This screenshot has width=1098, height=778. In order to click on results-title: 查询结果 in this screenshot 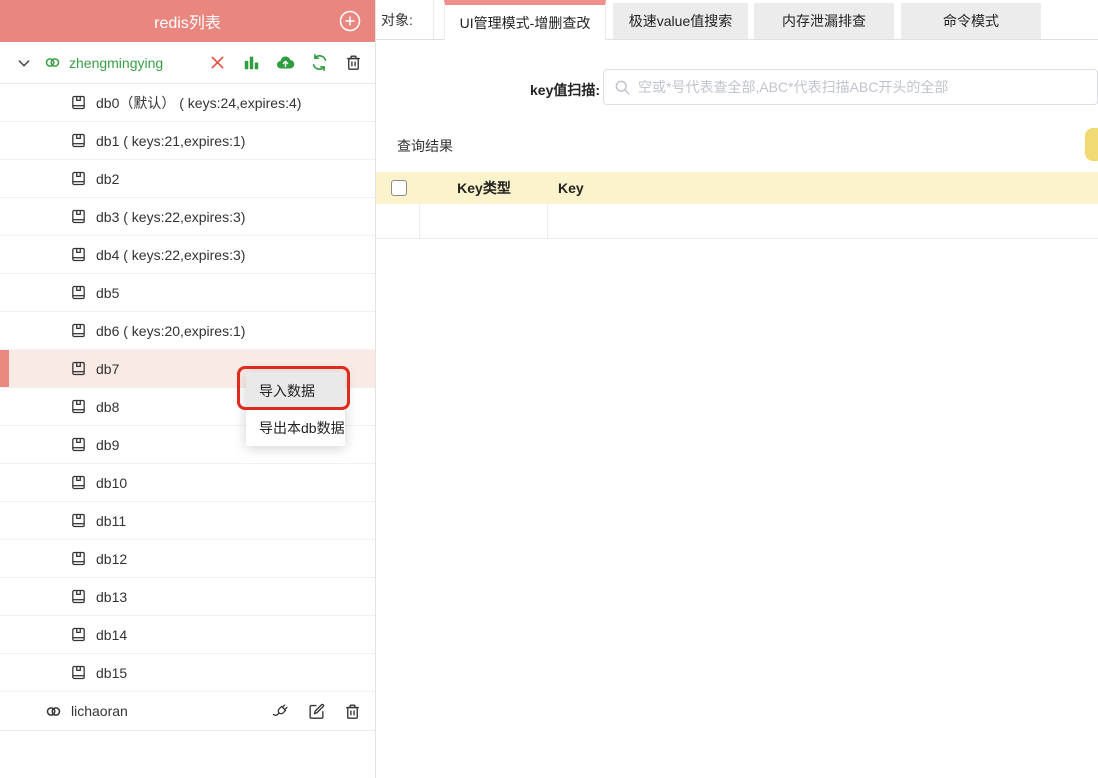, I will do `click(425, 146)`.